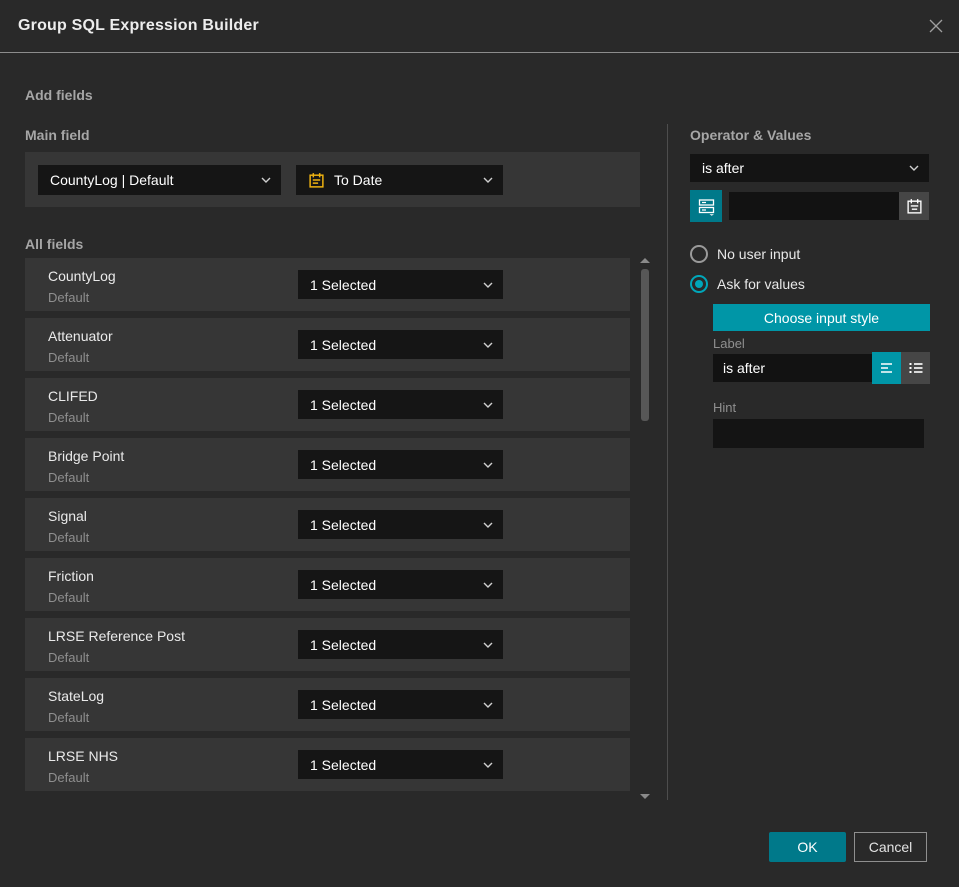 The width and height of the screenshot is (959, 887). Describe the element at coordinates (76, 696) in the screenshot. I see `field-name: StateLog` at that location.